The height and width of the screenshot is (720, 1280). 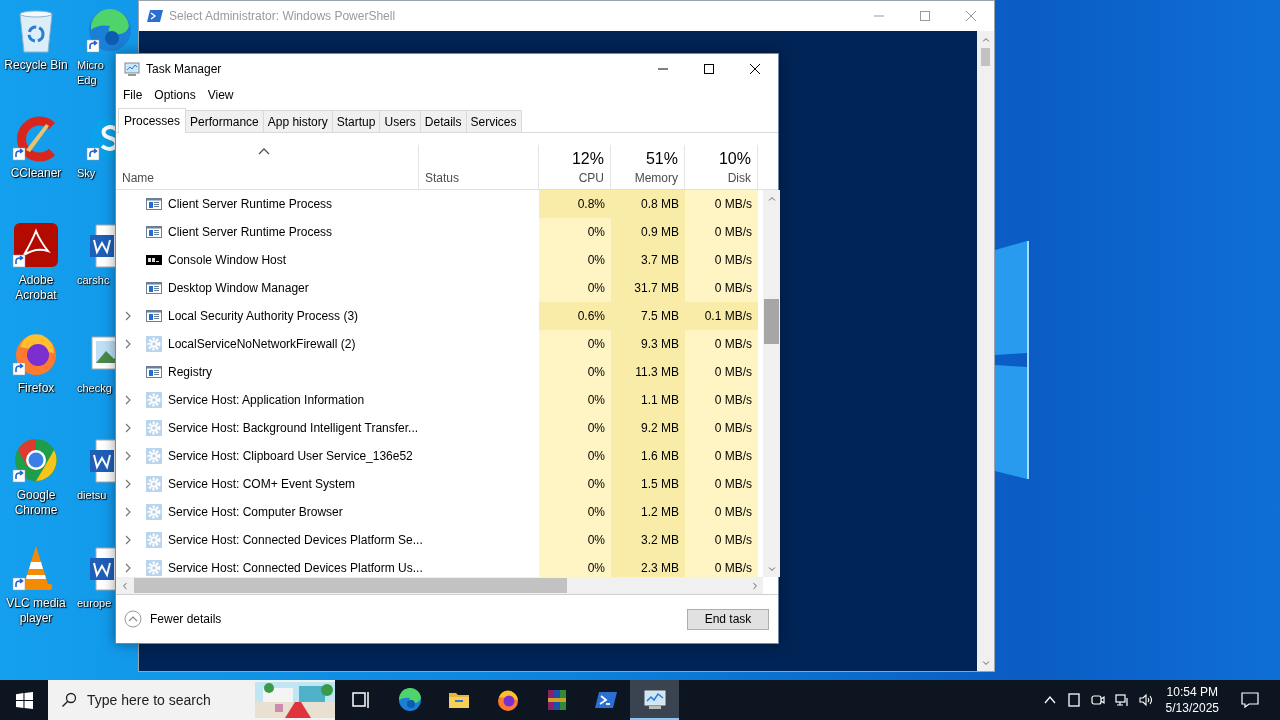 I want to click on monitor-icon, so click(x=654, y=700).